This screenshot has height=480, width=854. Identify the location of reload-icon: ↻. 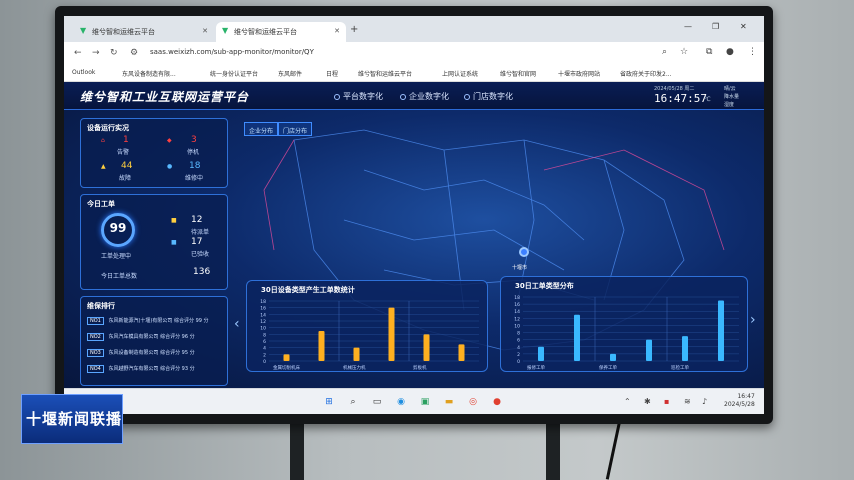
(114, 53).